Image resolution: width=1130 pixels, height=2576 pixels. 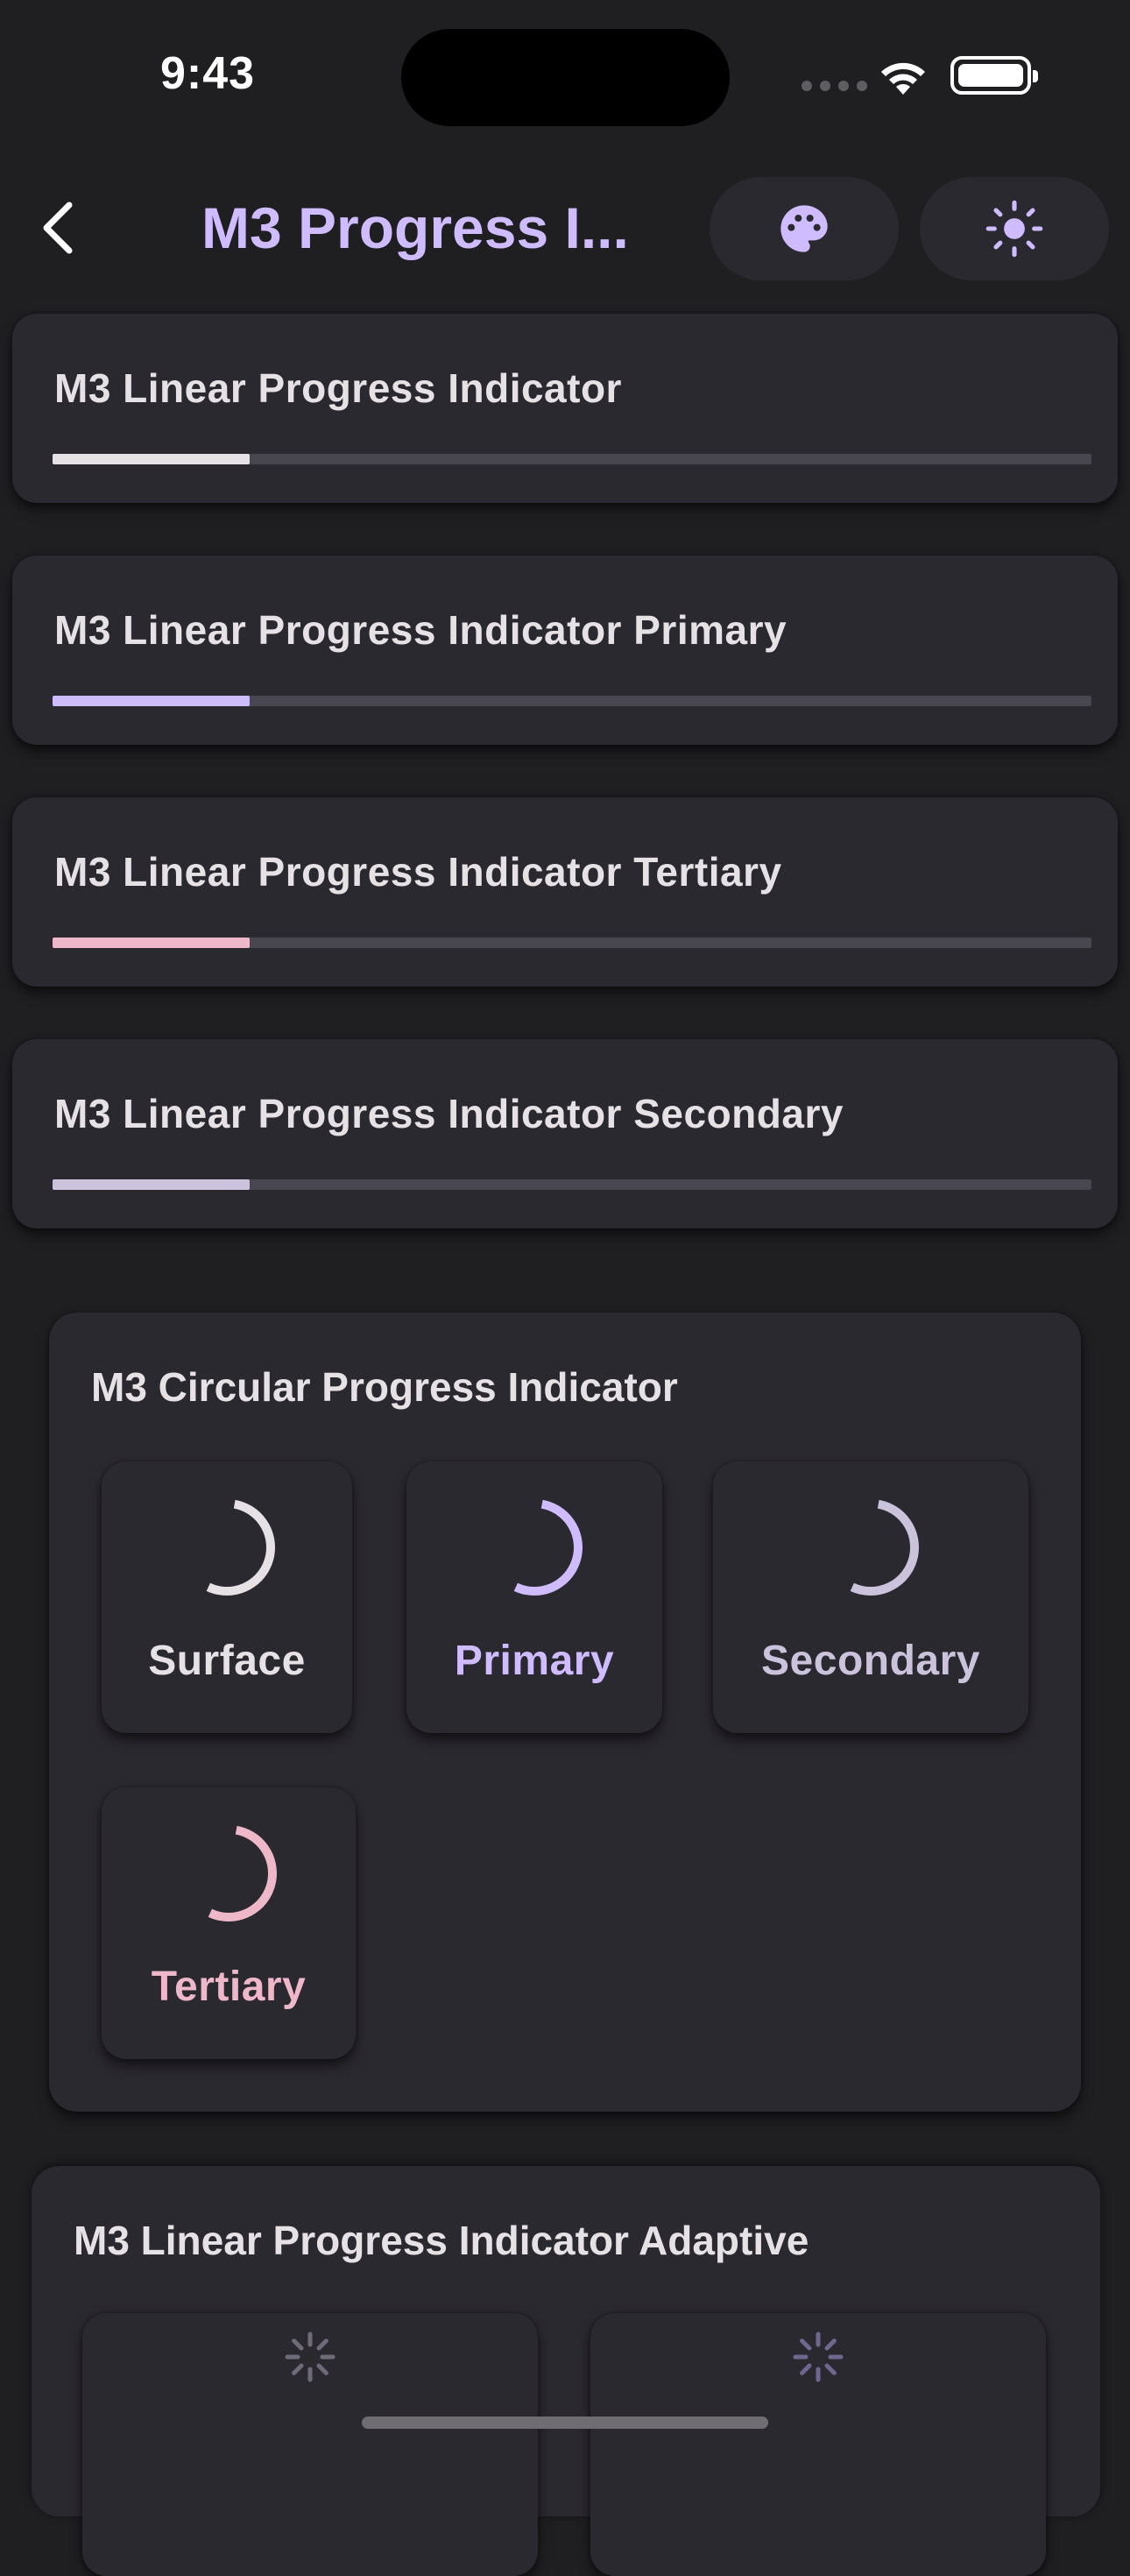 What do you see at coordinates (534, 1661) in the screenshot?
I see `tile-label: Primary` at bounding box center [534, 1661].